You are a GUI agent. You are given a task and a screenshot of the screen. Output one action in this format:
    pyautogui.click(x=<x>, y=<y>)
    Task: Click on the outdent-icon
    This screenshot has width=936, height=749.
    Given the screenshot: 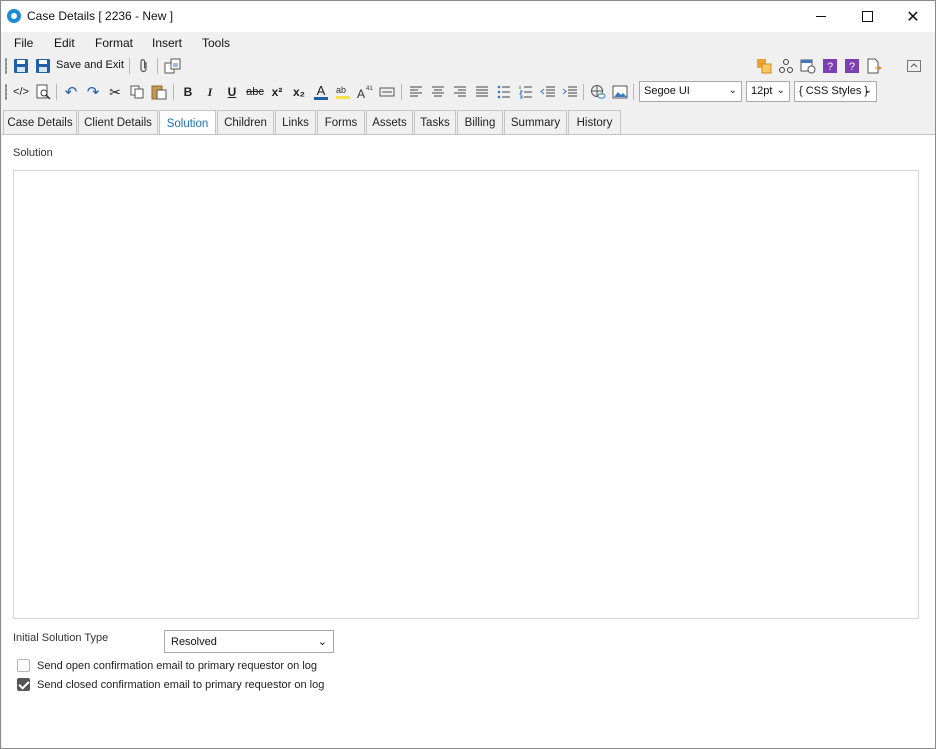 What is the action you would take?
    pyautogui.click(x=547, y=91)
    